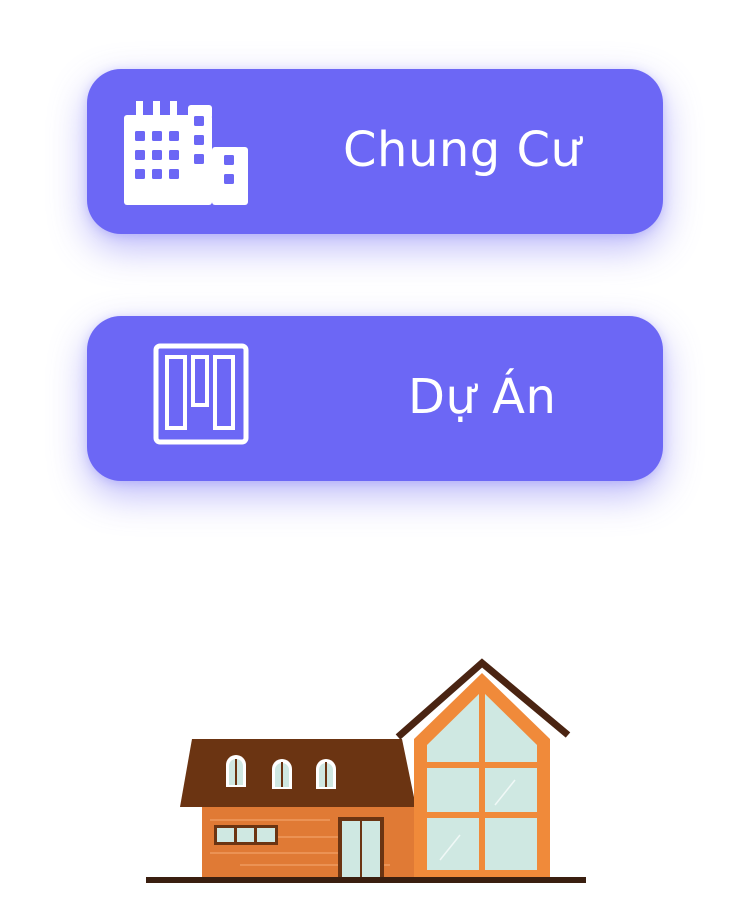 This screenshot has width=750, height=909. I want to click on project-label: Dự Án, so click(482, 397).